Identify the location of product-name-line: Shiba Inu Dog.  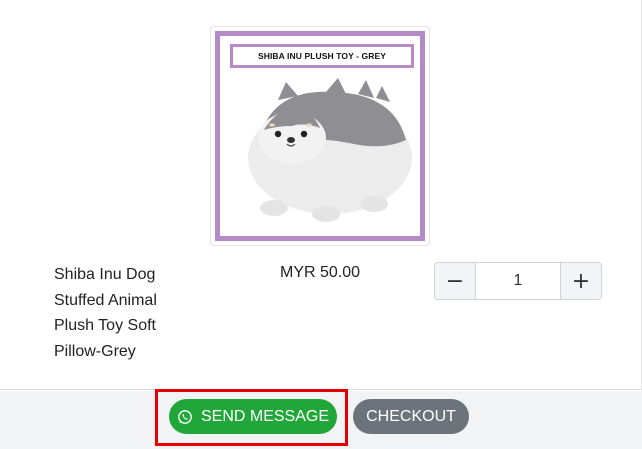
(105, 274).